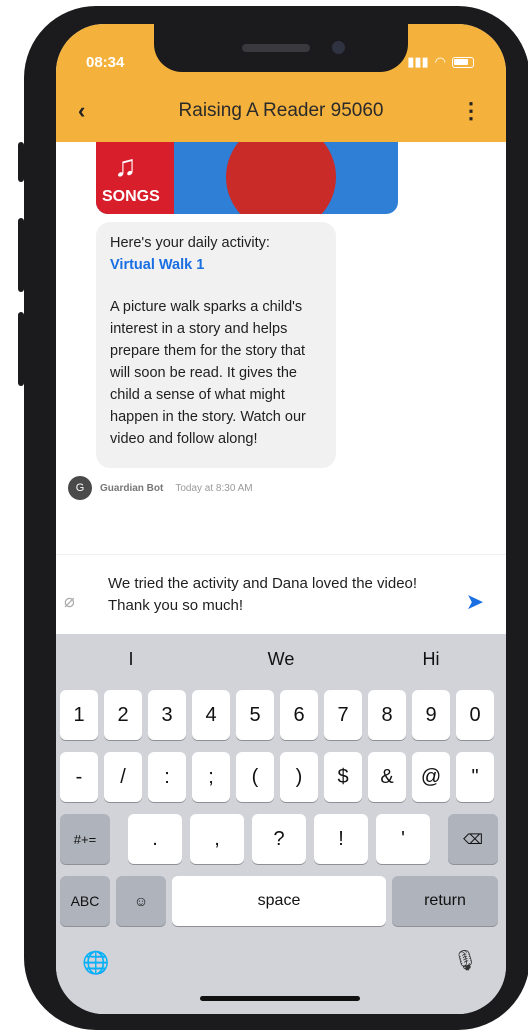 This screenshot has height=1034, width=528. I want to click on key: @, so click(431, 777).